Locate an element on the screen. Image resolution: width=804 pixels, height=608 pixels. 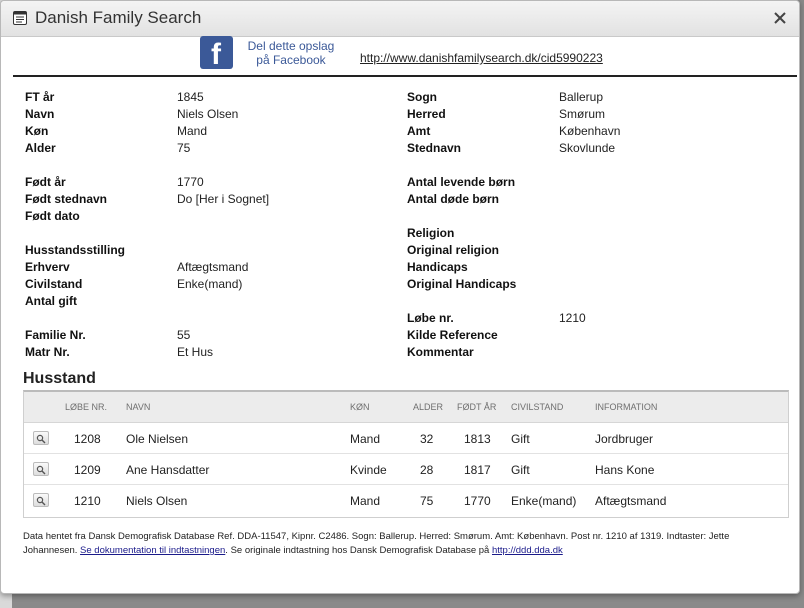
detail-value: Ballerup is located at coordinates (581, 97).